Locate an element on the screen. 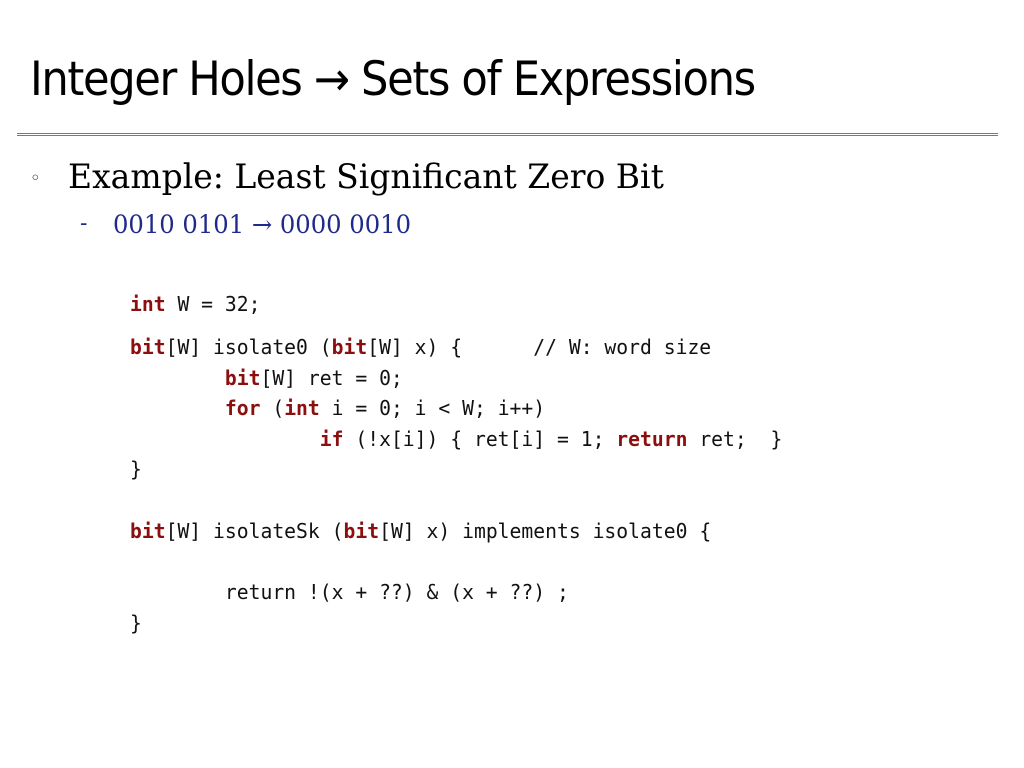 This screenshot has width=1024, height=768. code-text: ( is located at coordinates (272, 408).